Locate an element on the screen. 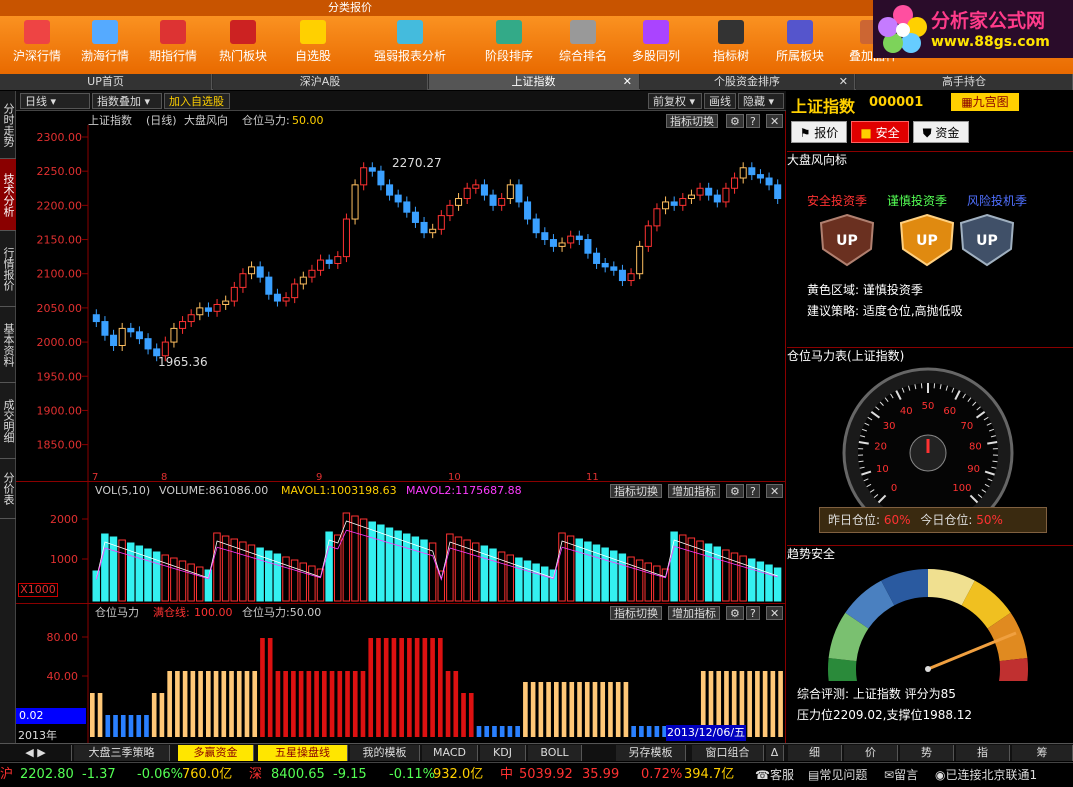 The image size is (1073, 787). tab-five-star: 五星操盘线 is located at coordinates (303, 753).